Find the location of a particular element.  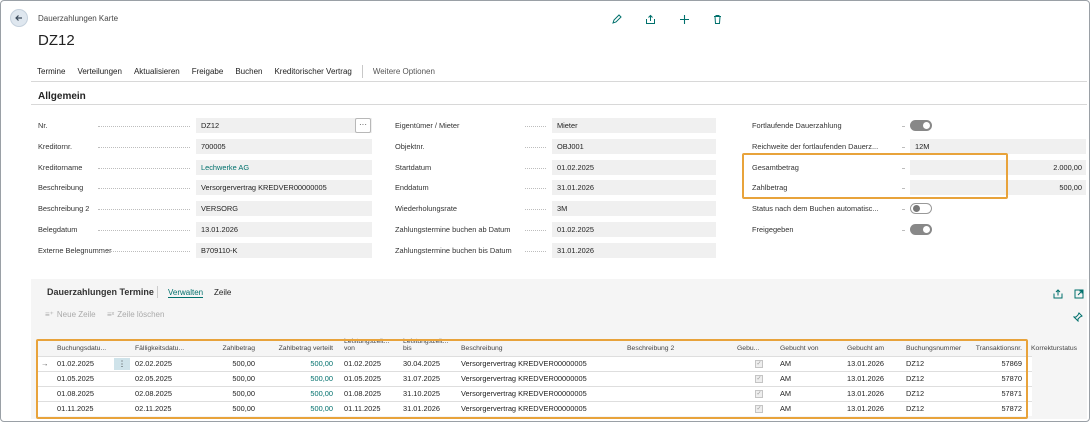

fields_mid-label: Zahlungstermine buchen ab Datum is located at coordinates (453, 229).